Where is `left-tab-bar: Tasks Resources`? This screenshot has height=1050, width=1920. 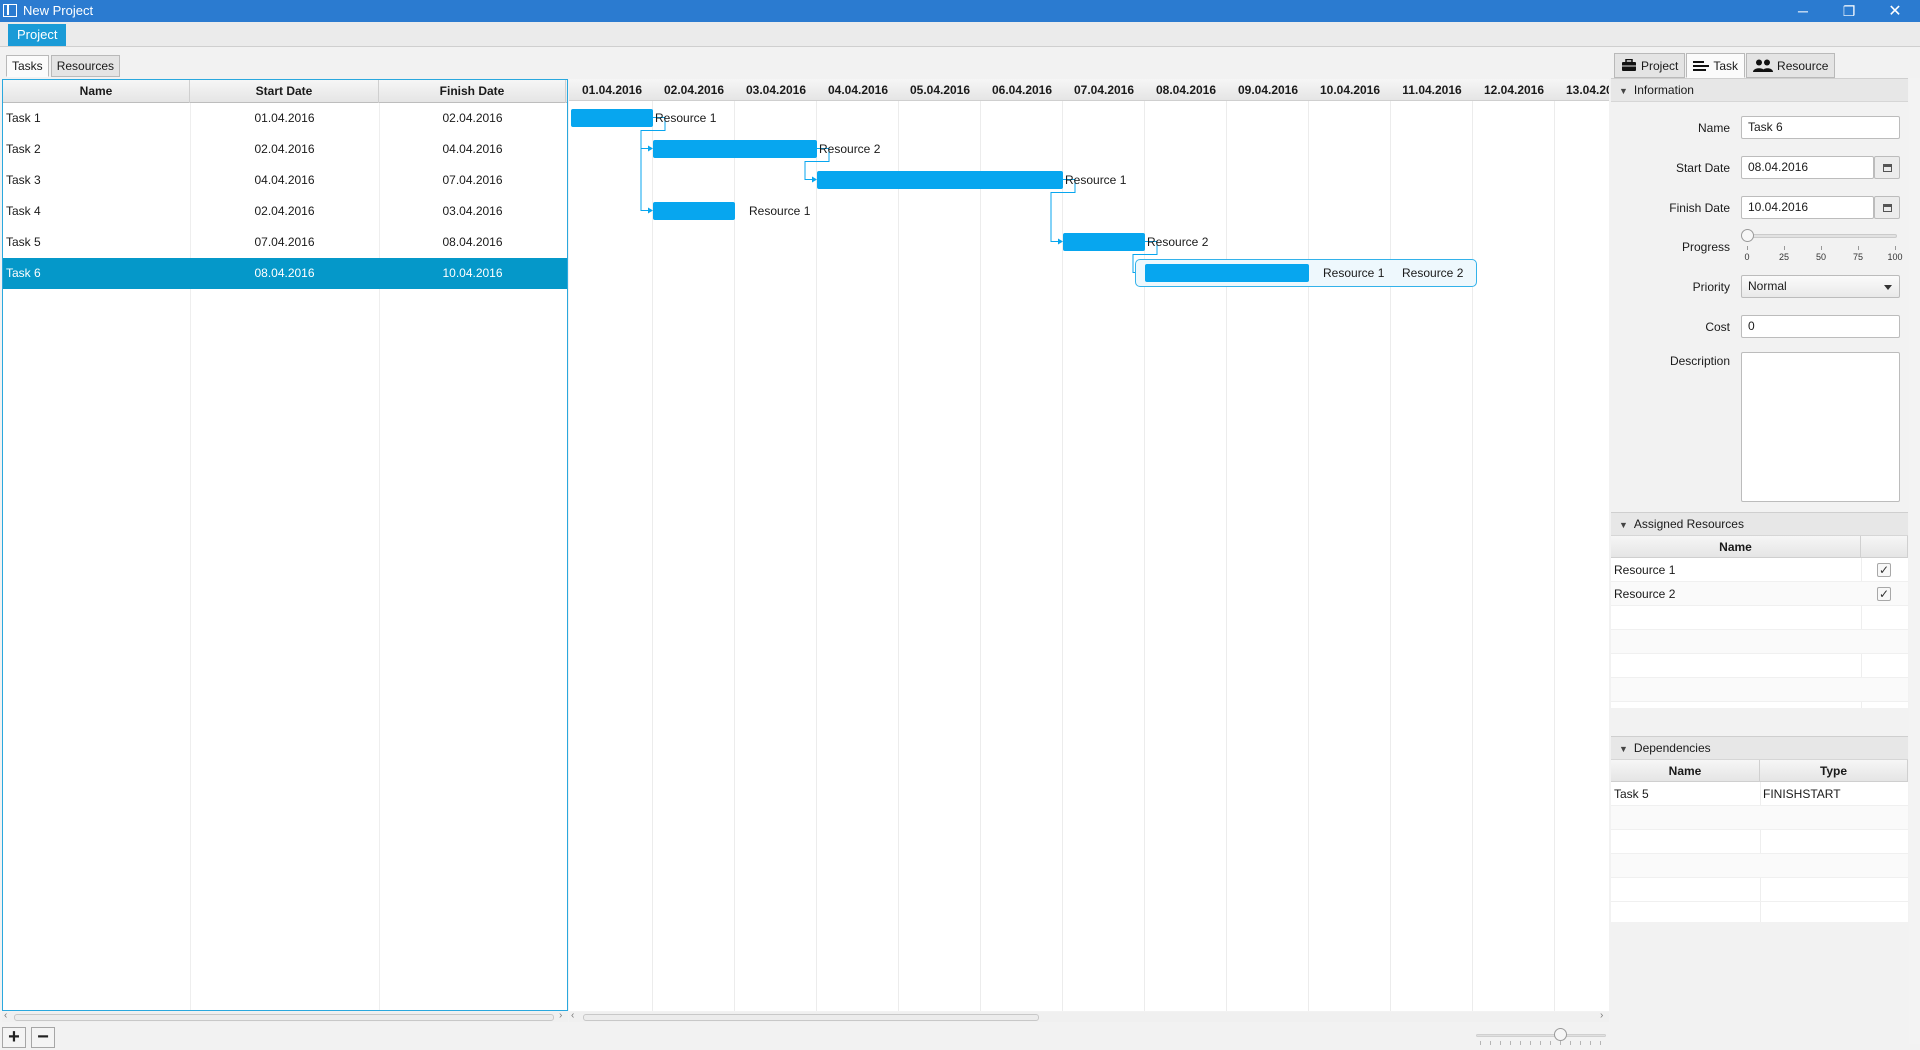
left-tab-bar: Tasks Resources is located at coordinates (64, 66).